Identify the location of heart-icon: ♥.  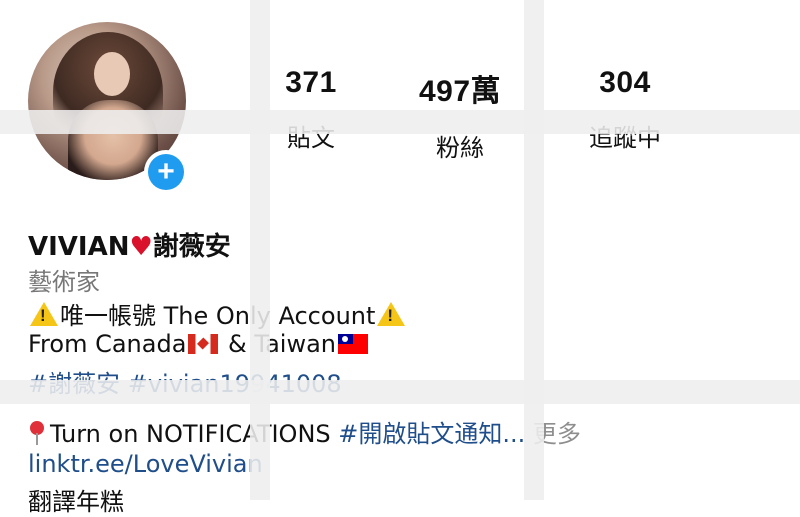
(141, 247).